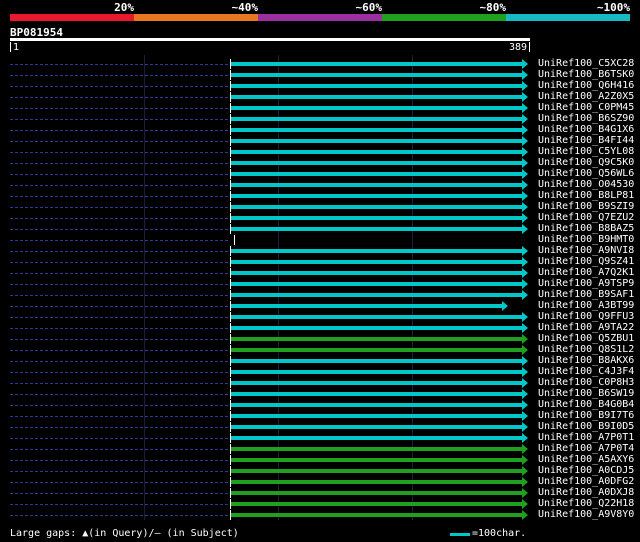 The image size is (640, 542). What do you see at coordinates (586, 327) in the screenshot?
I see `hit-label: UniRef100_A9TA22` at bounding box center [586, 327].